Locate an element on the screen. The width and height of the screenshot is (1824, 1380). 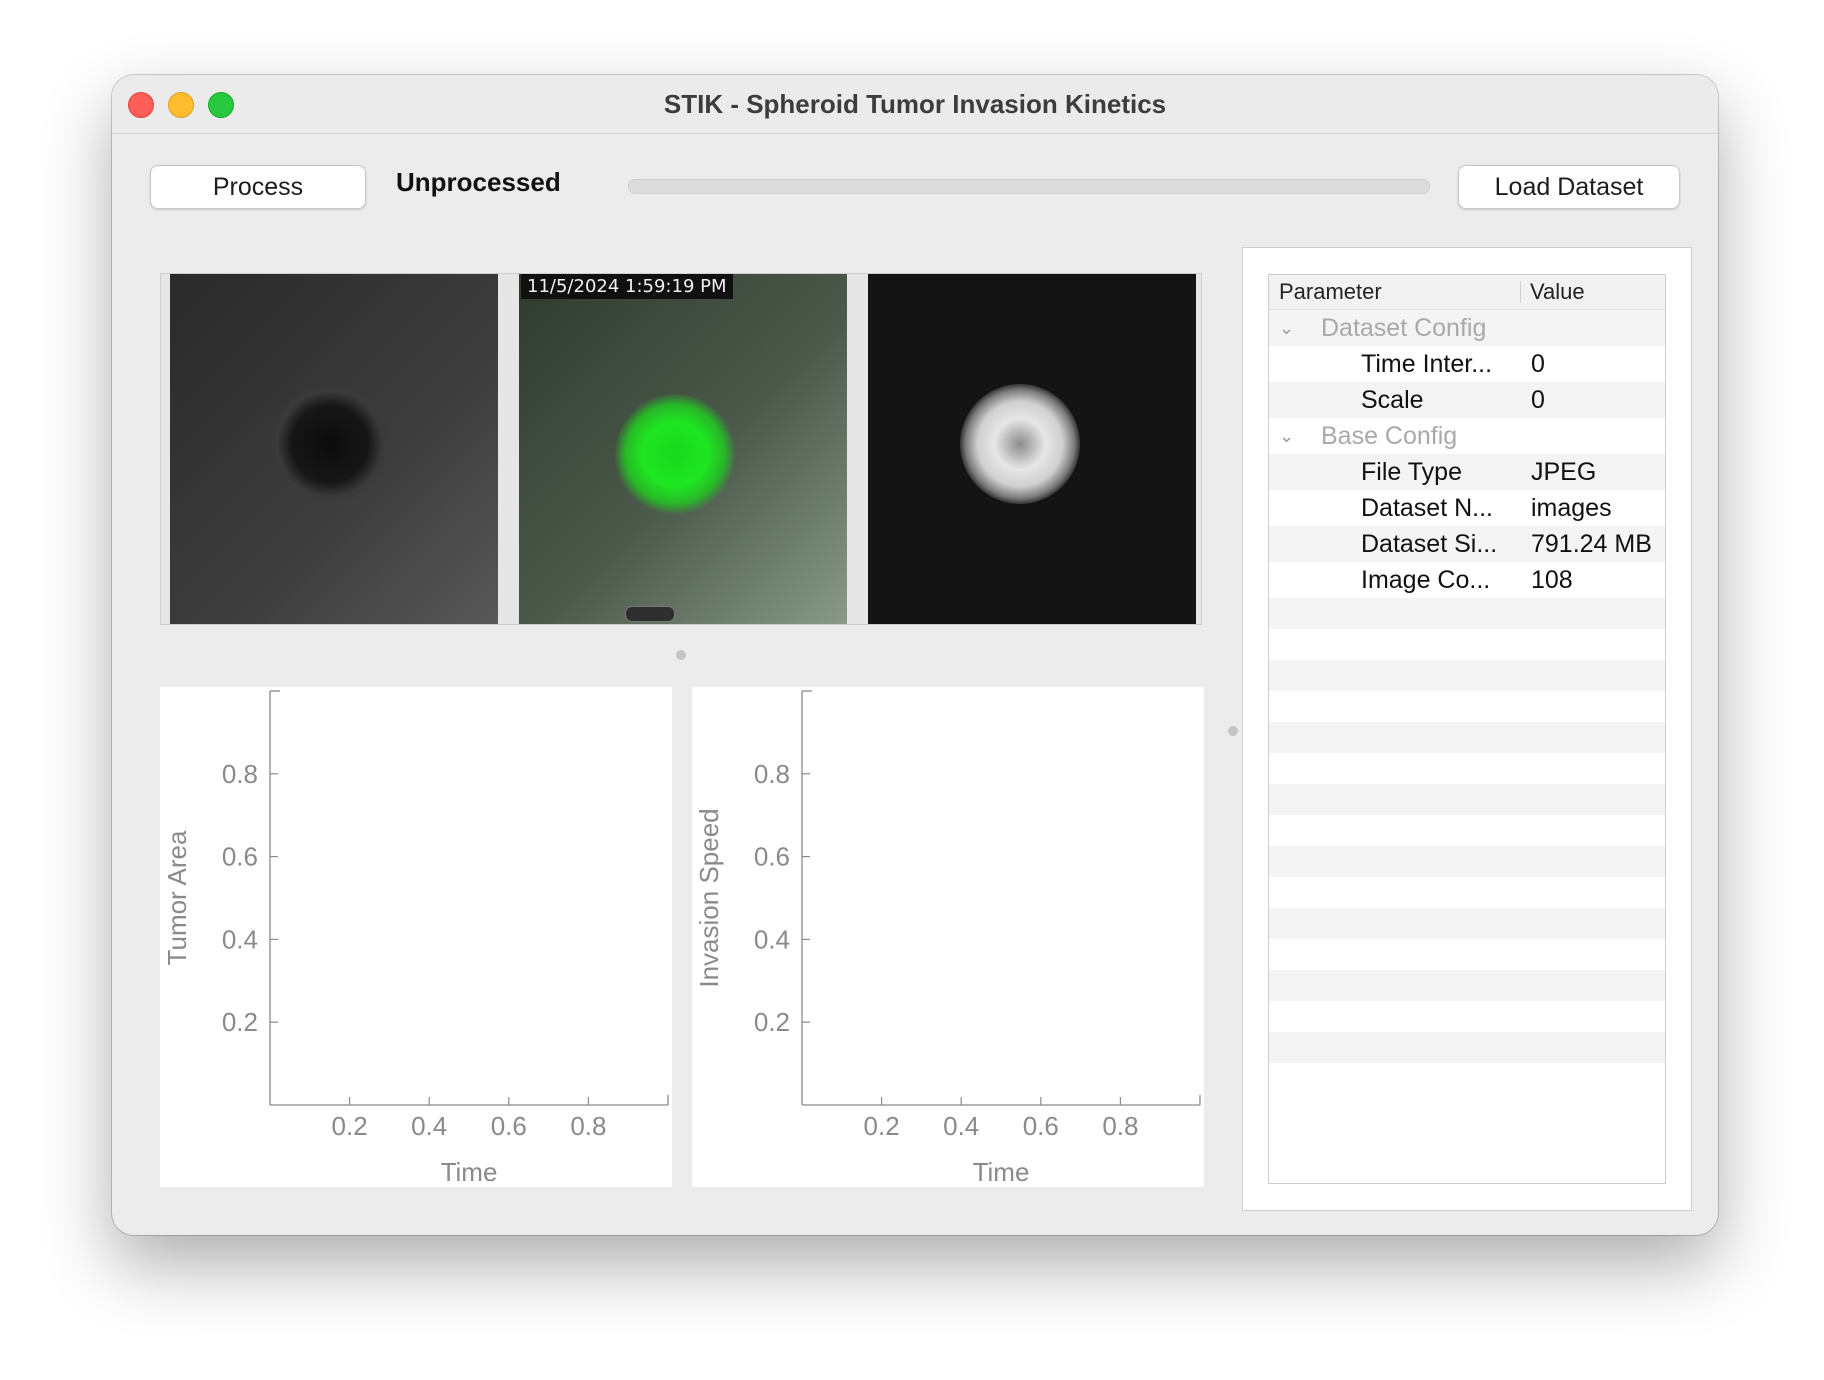
table-row: Scale 0 is located at coordinates (1467, 400).